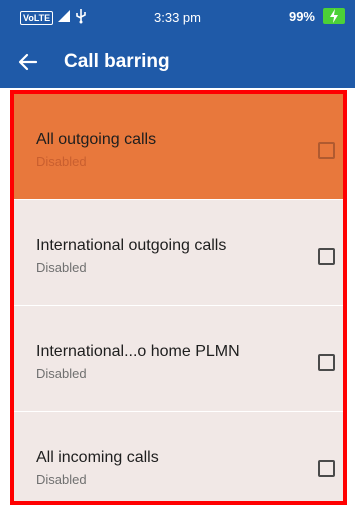 This screenshot has height=515, width=355. Describe the element at coordinates (334, 16) in the screenshot. I see `battery-charging-icon` at that location.